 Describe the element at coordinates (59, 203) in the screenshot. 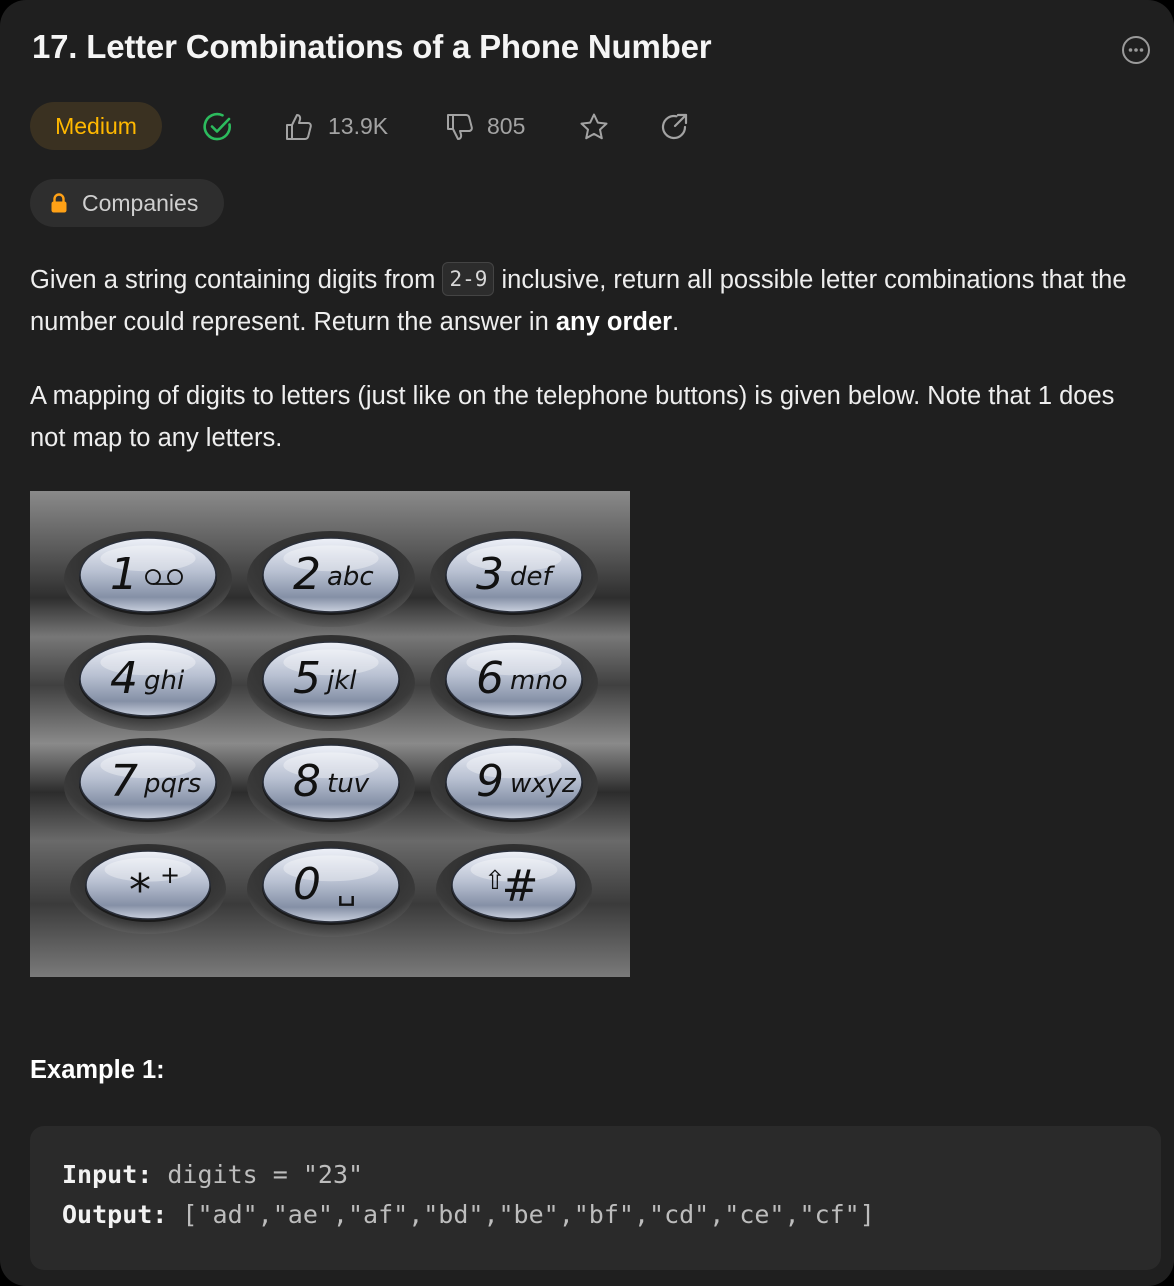

I see `lock-icon` at that location.